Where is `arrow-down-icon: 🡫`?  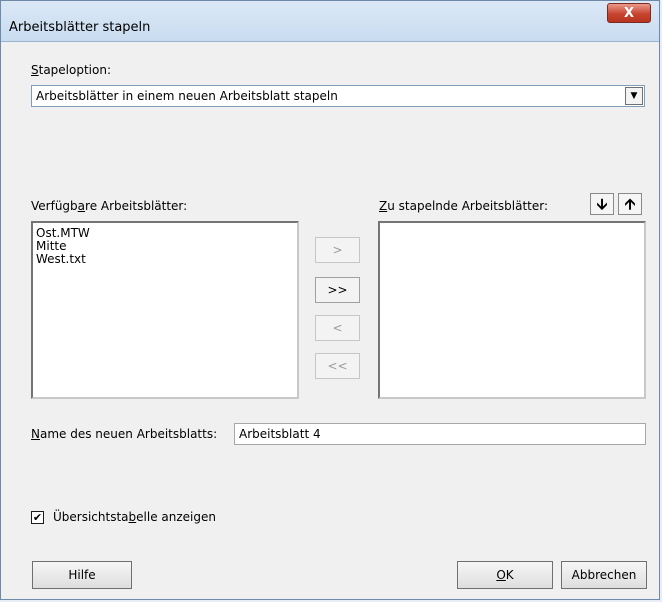 arrow-down-icon: 🡫 is located at coordinates (602, 204).